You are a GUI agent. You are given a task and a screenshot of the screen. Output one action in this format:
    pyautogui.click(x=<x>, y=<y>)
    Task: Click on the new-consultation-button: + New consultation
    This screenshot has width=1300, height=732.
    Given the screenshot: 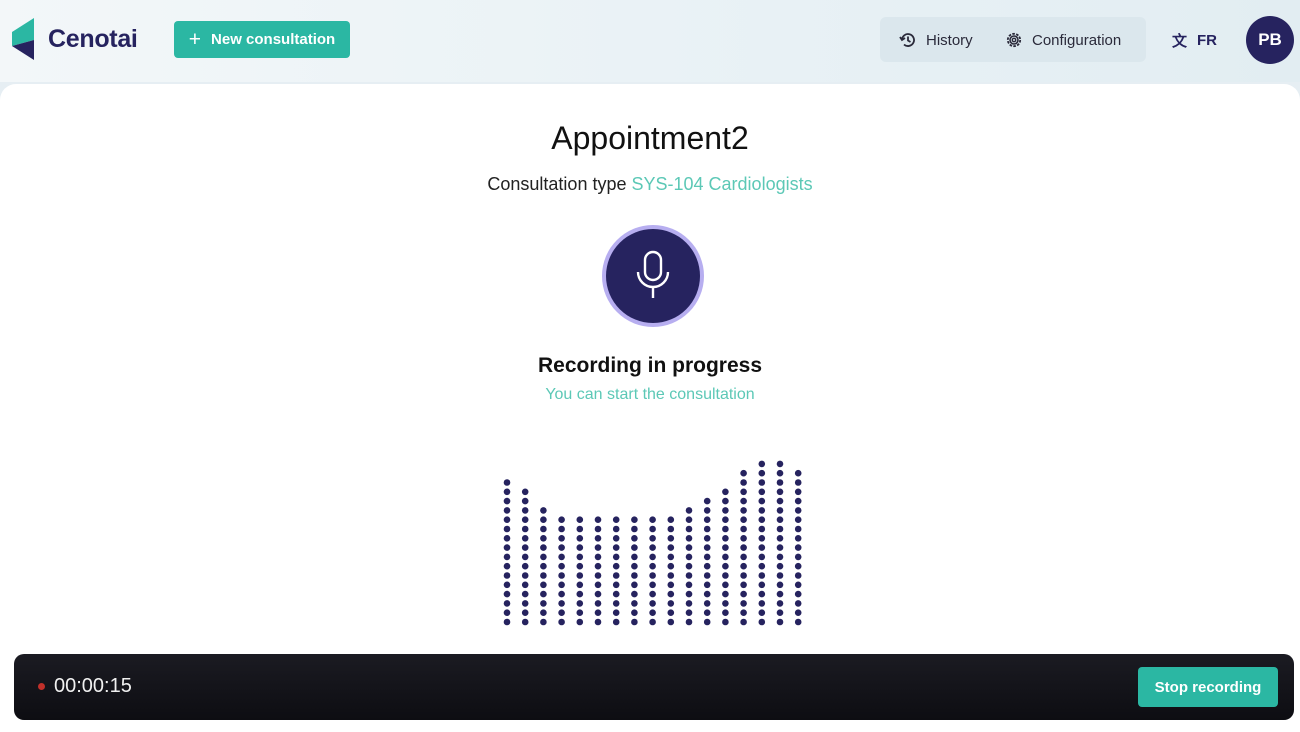 What is the action you would take?
    pyautogui.click(x=262, y=39)
    